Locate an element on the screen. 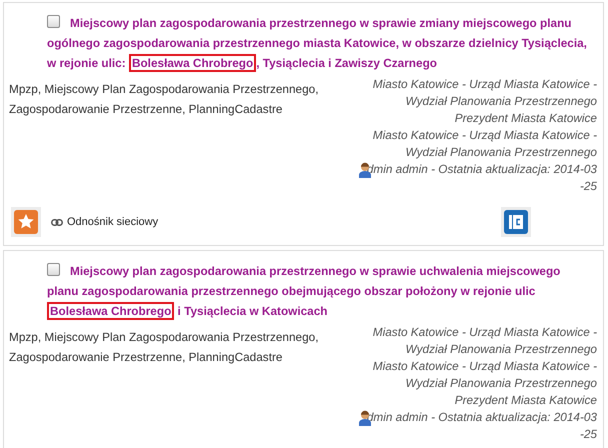  result-title: Miejscowy plan zagospodarowania przestrzennego w sprawie uchwalenia miejscowego planu zagospodarowania przestrzennego obejmującego obszar położony w rejonie ulic Bolesława Chrobrego i Tysiąclecia w Katowicach is located at coordinates (320, 291).